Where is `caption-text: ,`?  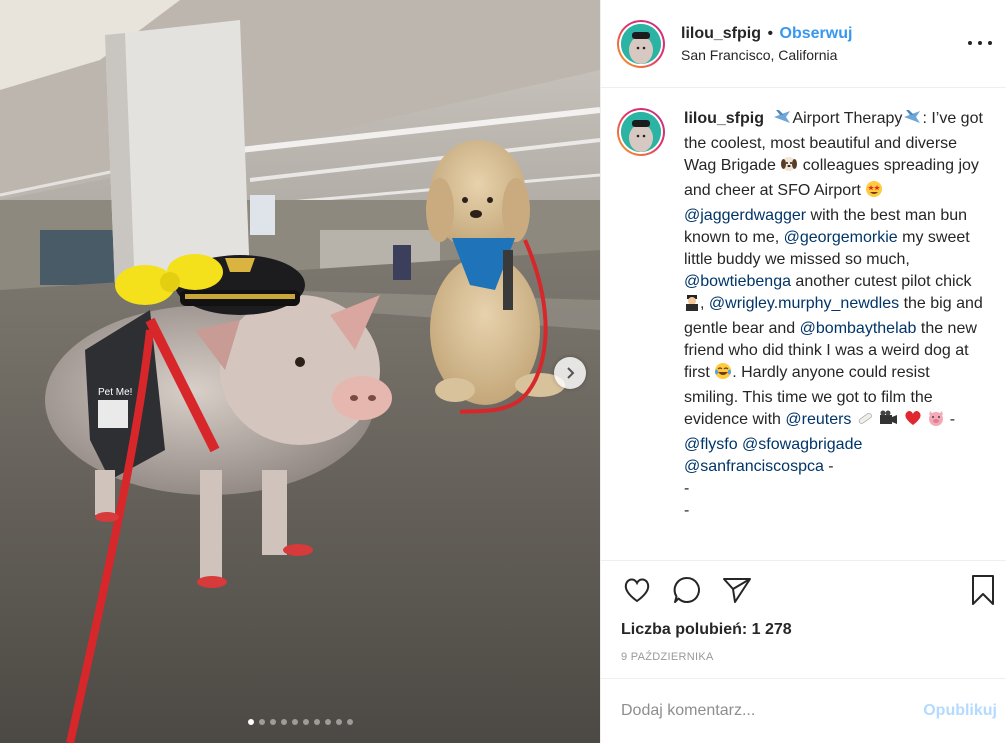
caption-text: , is located at coordinates (704, 303).